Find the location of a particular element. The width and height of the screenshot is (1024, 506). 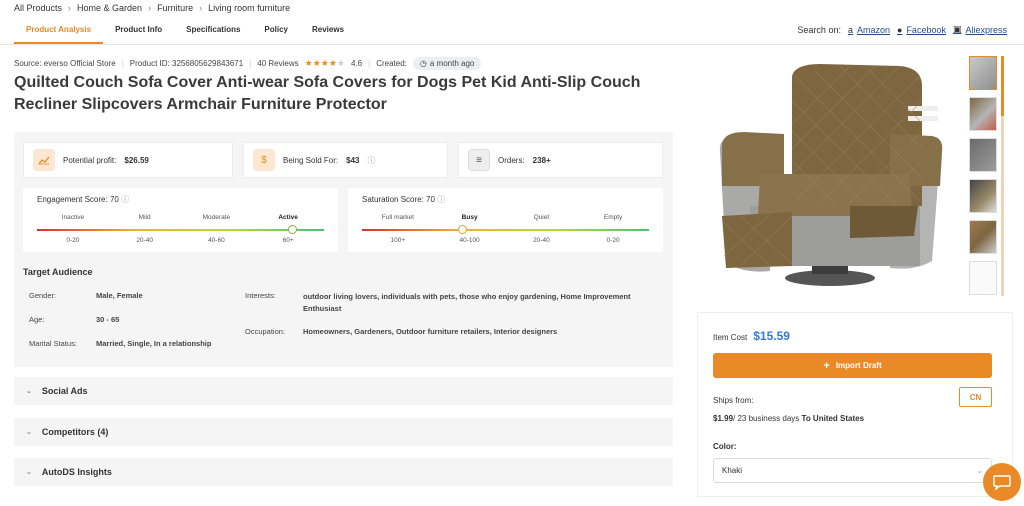

tab-specifications: Specifications is located at coordinates (213, 33).